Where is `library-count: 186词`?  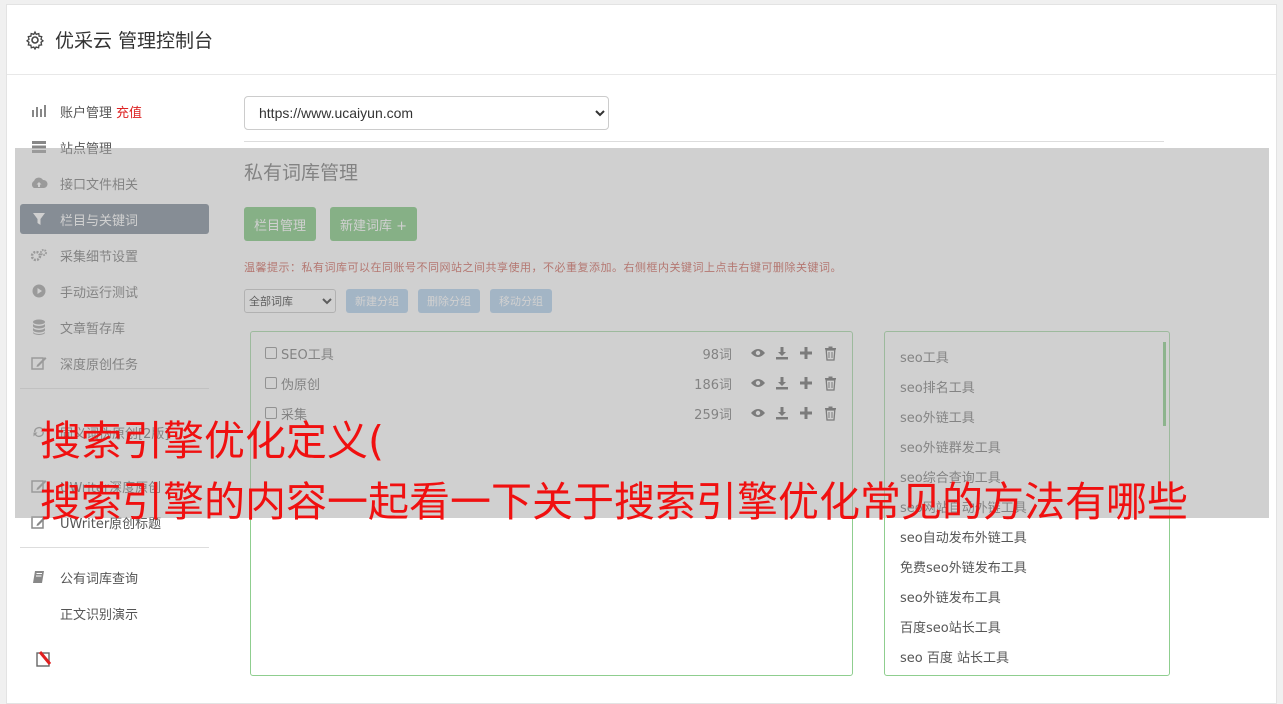
library-count: 186词 is located at coordinates (713, 385).